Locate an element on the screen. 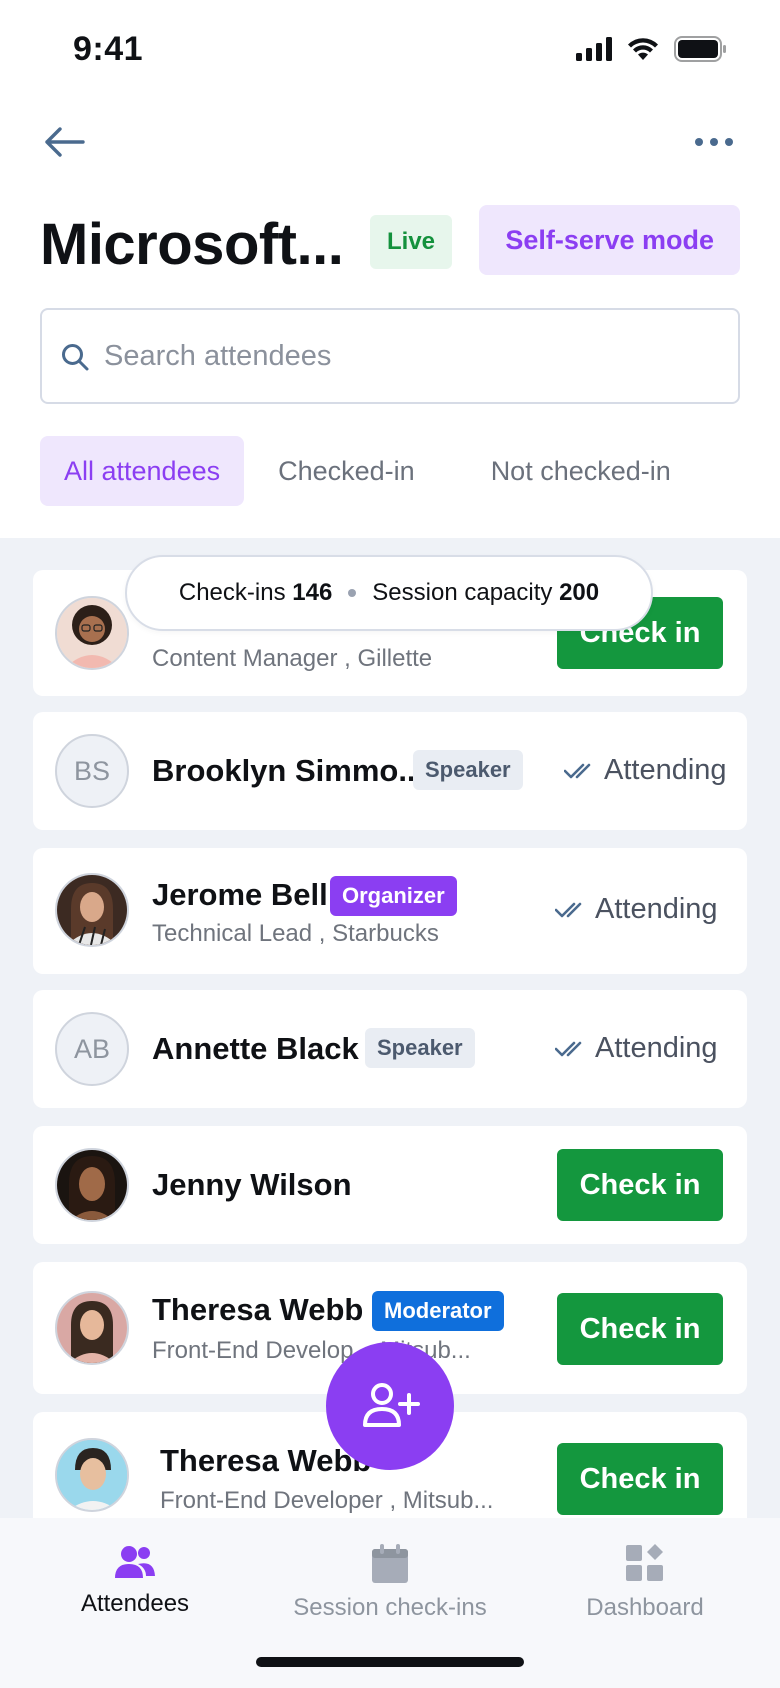  role-badge-organizer: Organizer is located at coordinates (393, 896).